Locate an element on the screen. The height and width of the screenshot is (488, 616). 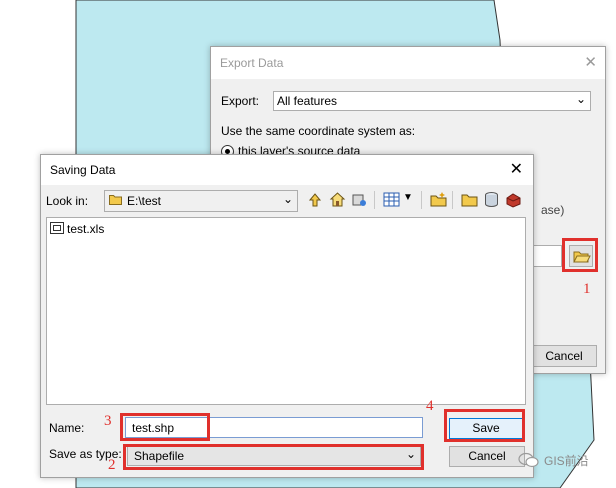
look-in-select: E:\test ⌄ is located at coordinates (201, 201).